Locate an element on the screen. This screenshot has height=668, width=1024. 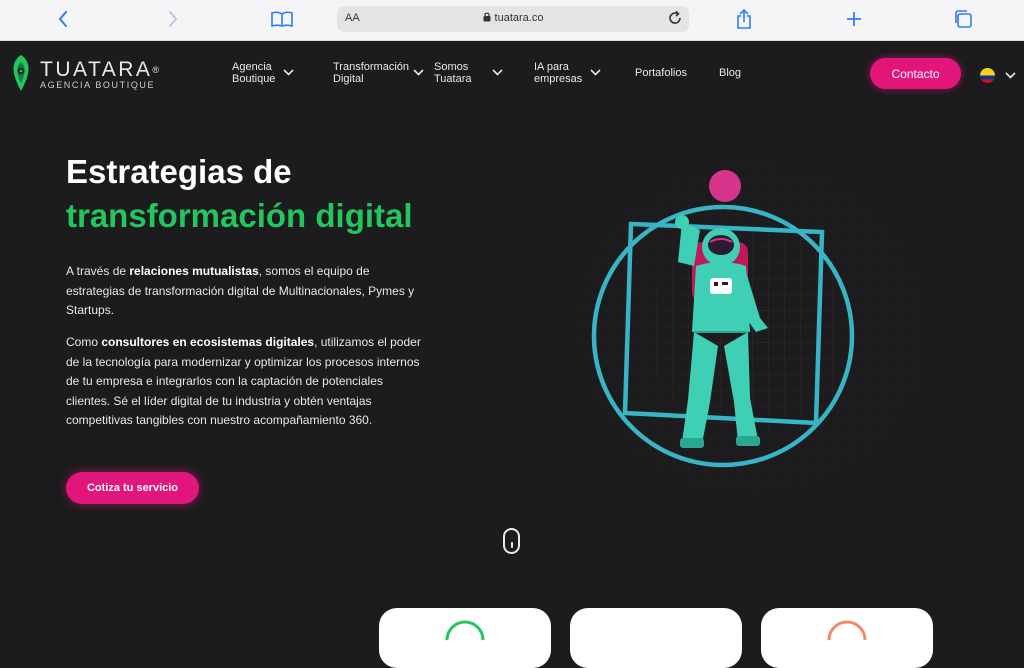
nav-transformacion-digital: Transformación Digital is located at coordinates (378, 73).